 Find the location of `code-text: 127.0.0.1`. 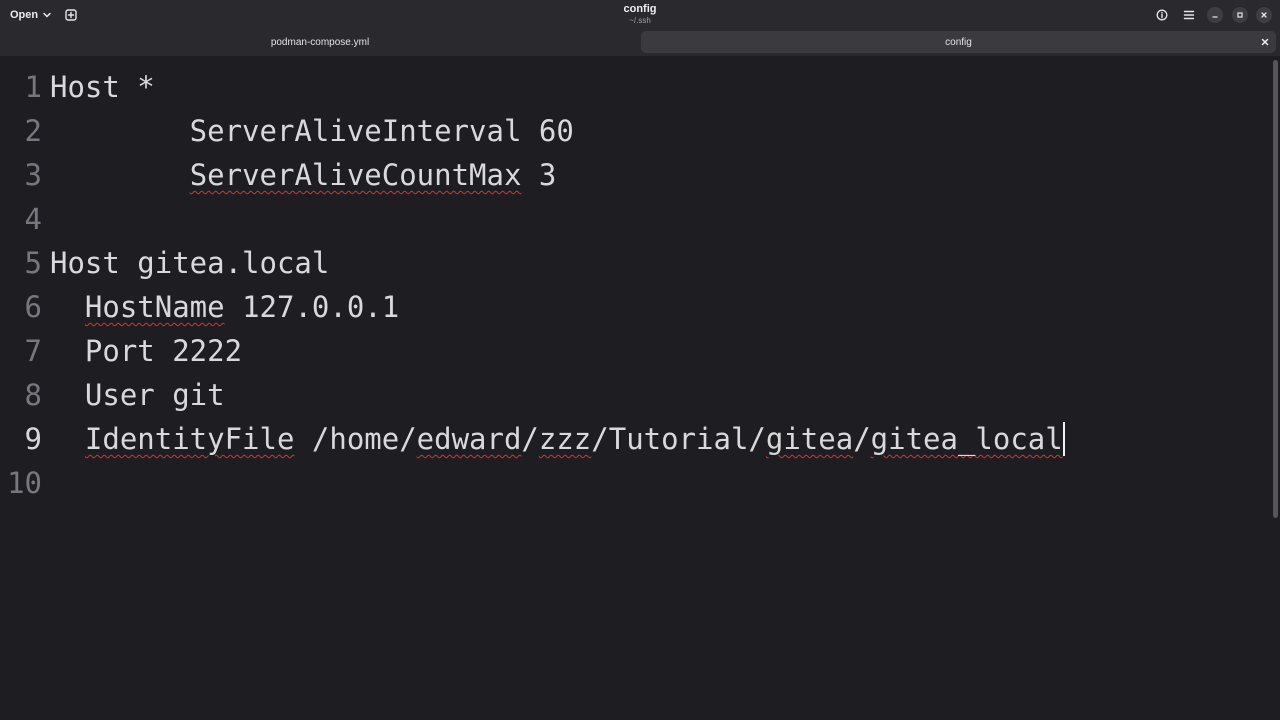

code-text: 127.0.0.1 is located at coordinates (312, 307).